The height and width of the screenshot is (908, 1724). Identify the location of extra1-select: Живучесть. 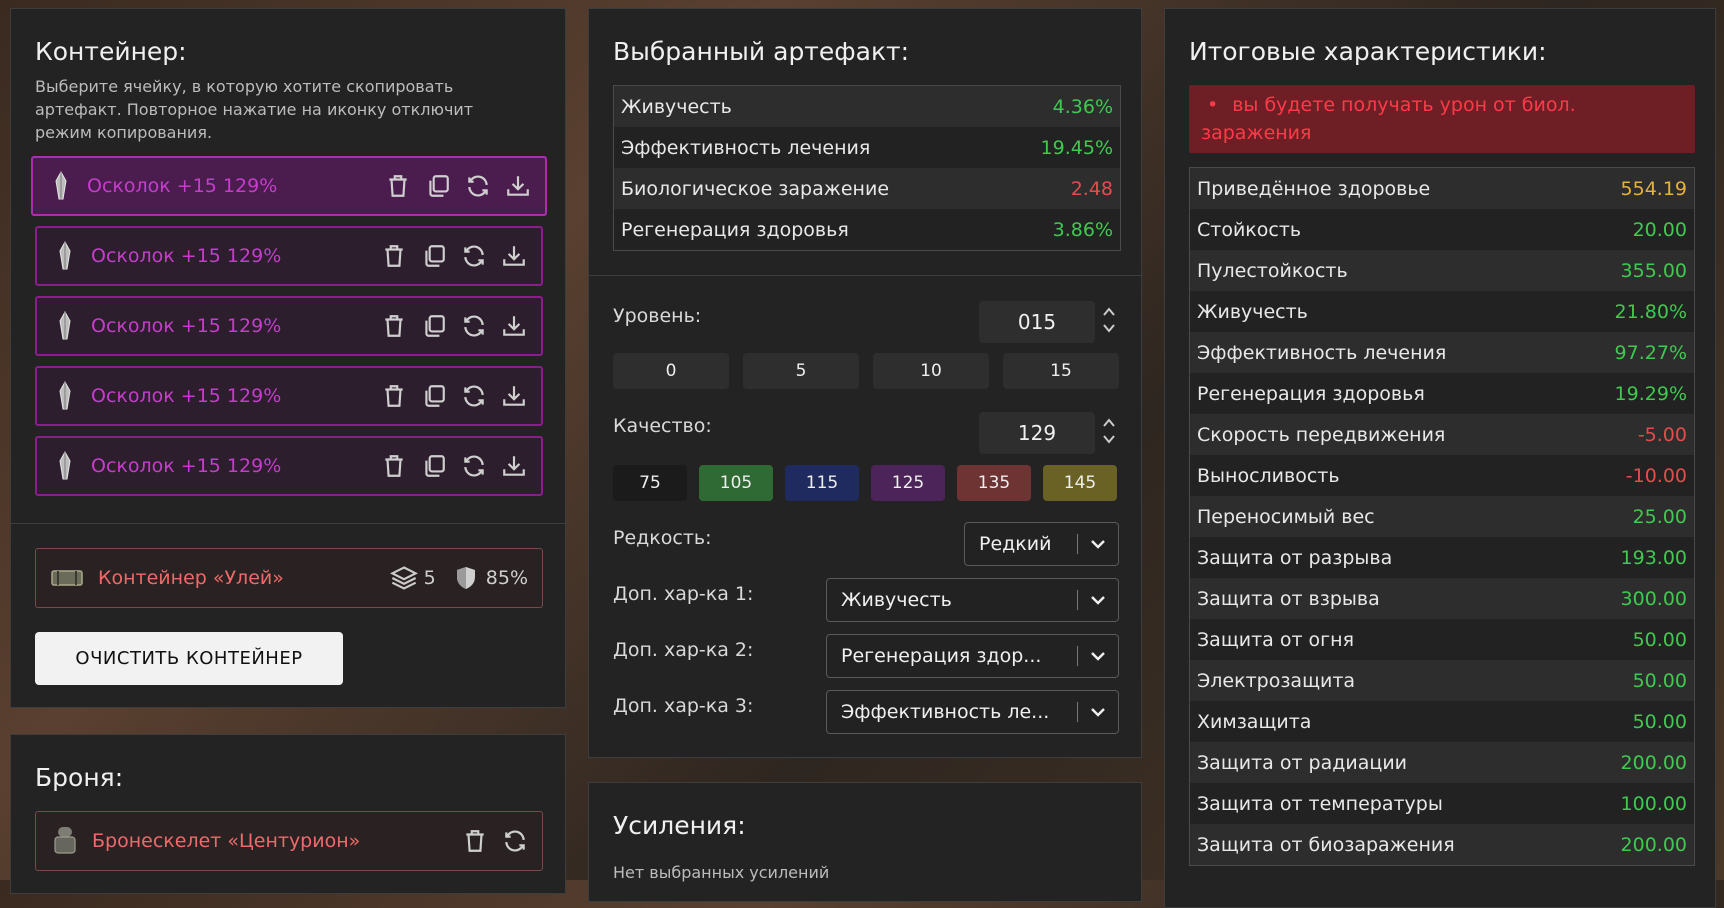
(972, 600).